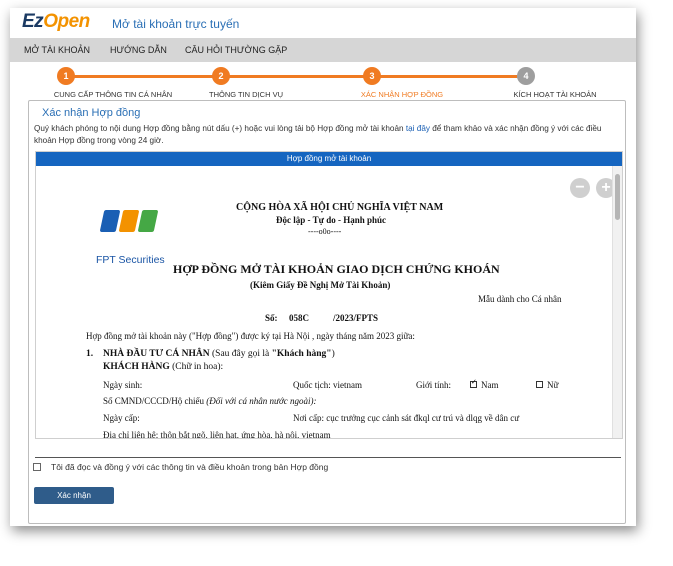  What do you see at coordinates (176, 24) in the screenshot?
I see `app-title: Mở tài khoản trực tuyến` at bounding box center [176, 24].